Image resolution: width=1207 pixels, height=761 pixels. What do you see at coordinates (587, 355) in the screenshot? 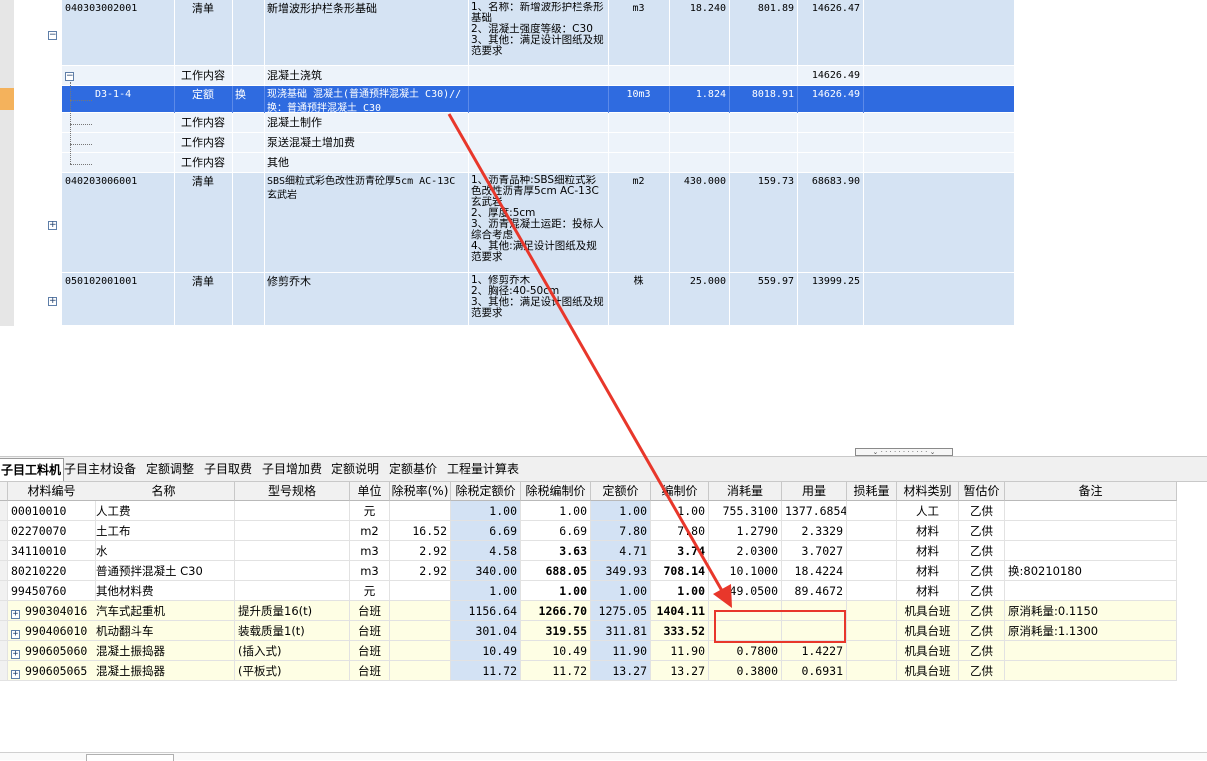
I see `annotation-arrow-line` at bounding box center [587, 355].